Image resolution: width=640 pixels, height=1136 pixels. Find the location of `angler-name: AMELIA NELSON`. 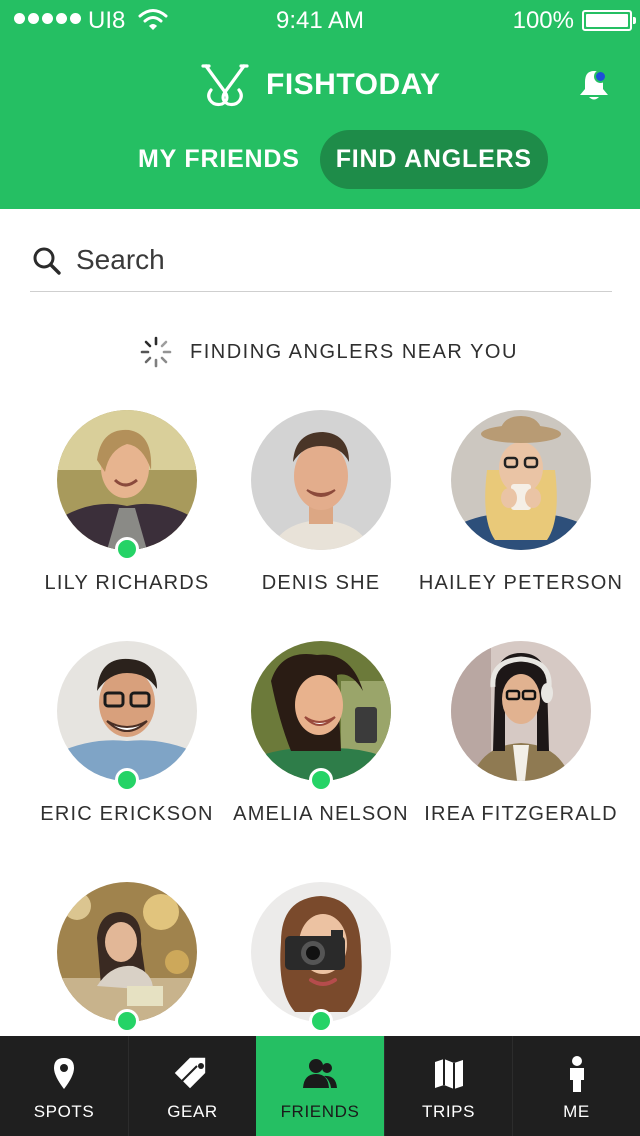

angler-name: AMELIA NELSON is located at coordinates (321, 814).